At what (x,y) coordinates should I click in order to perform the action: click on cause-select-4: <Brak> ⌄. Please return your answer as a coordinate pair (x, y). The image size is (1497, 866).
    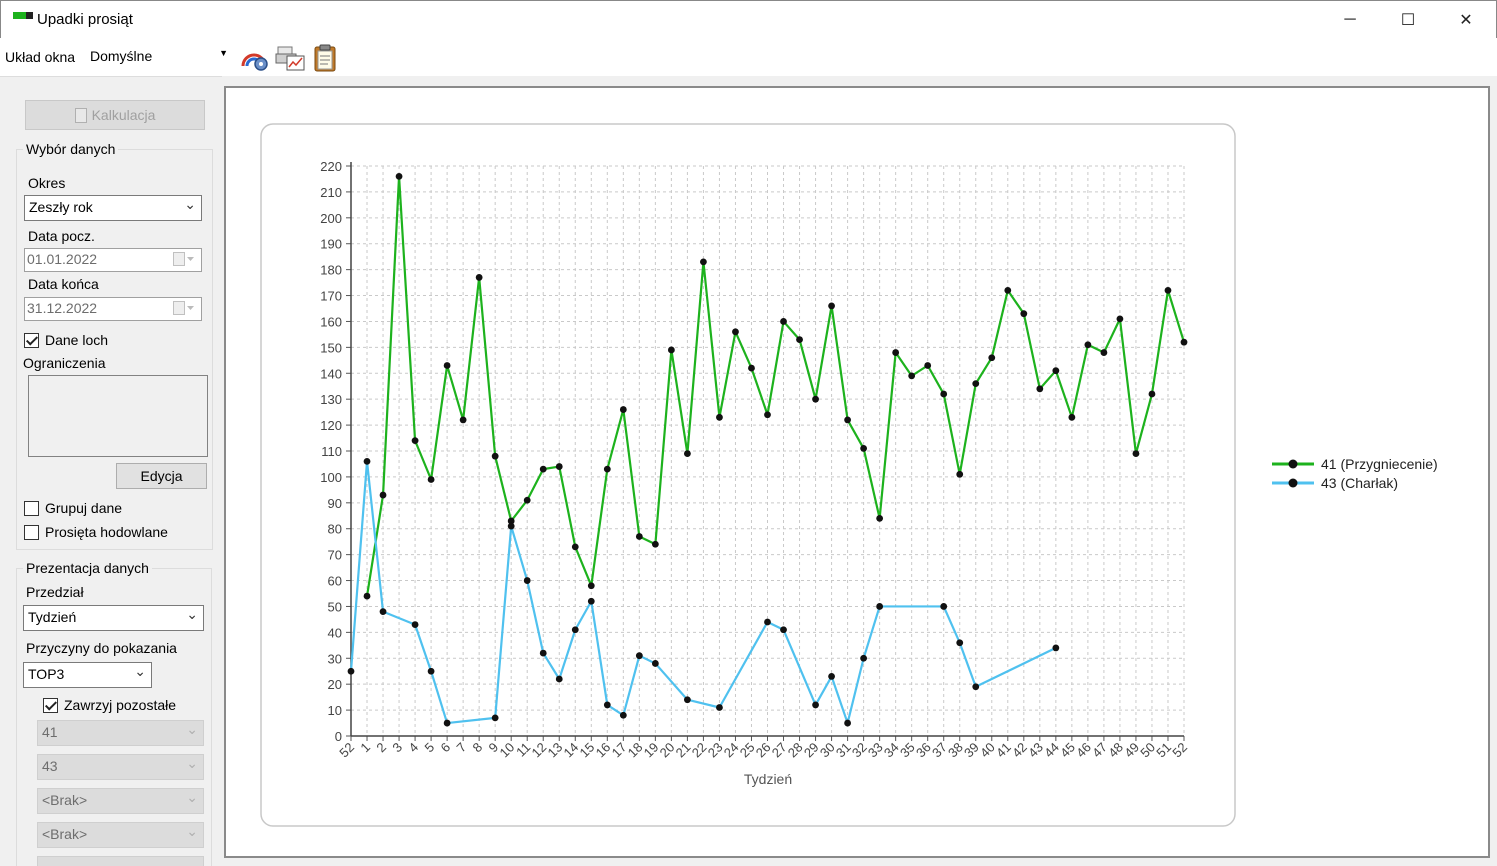
    Looking at the image, I should click on (120, 835).